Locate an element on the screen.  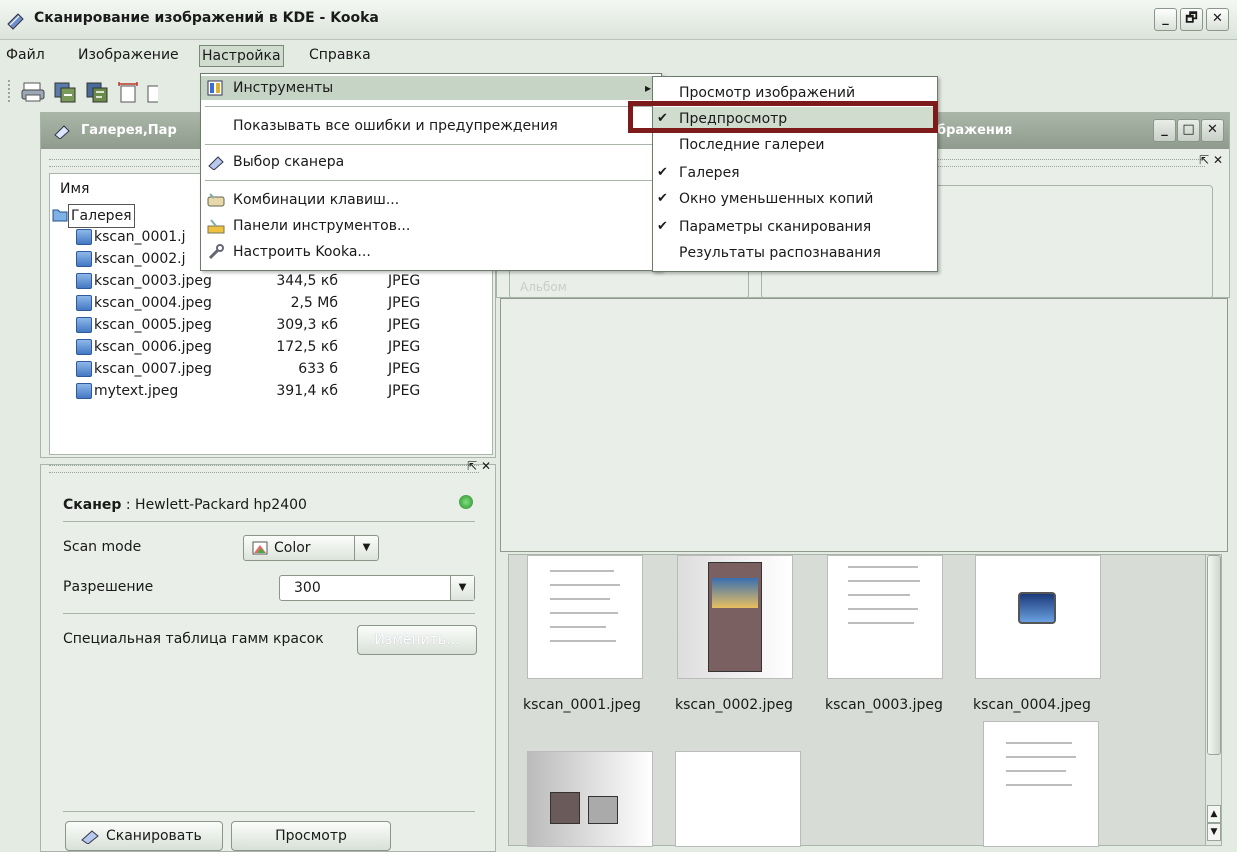
file-row: kscan_0007.jpeg 633 б JPEG is located at coordinates (287, 369).